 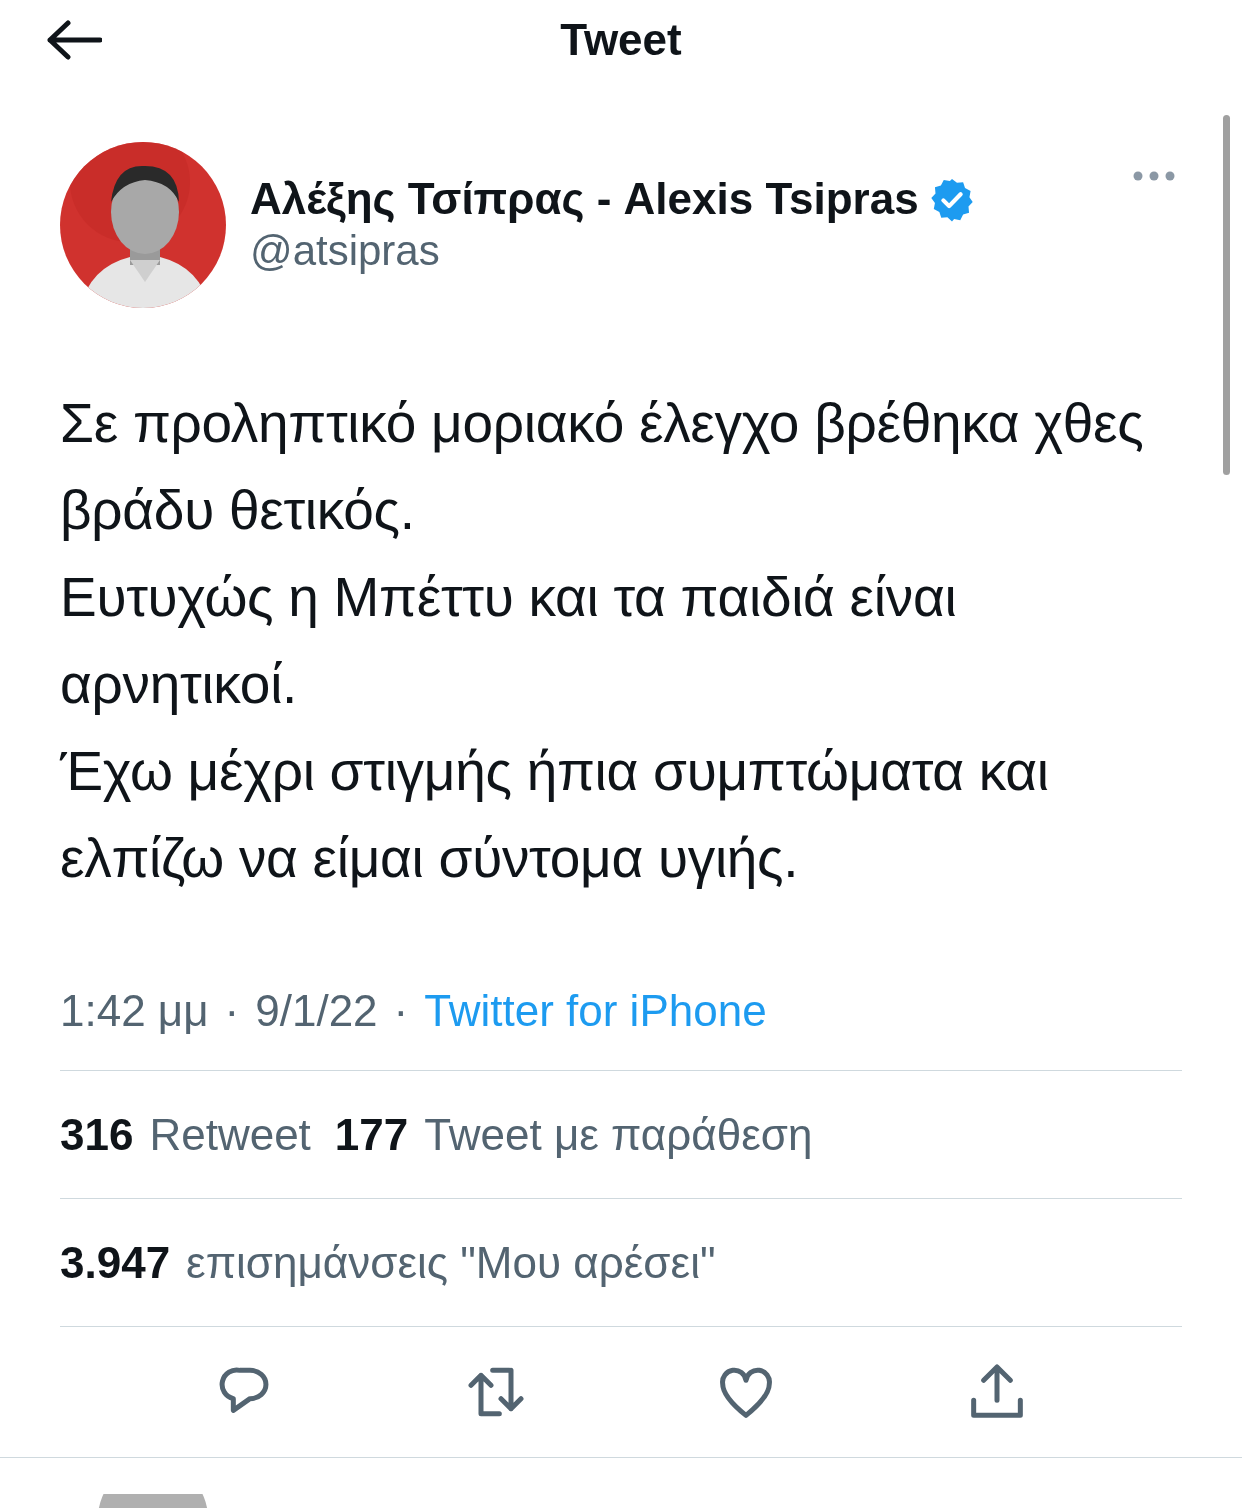 I want to click on tweet-date: 9/1/22, so click(x=316, y=1011).